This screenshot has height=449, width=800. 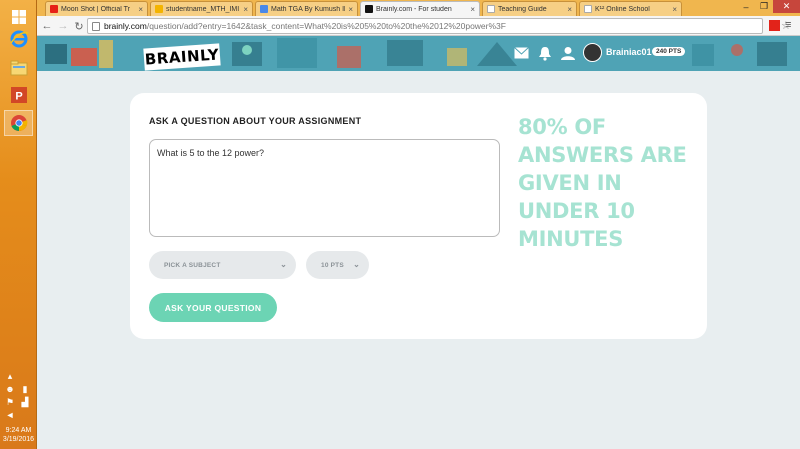 I want to click on chrome-icon, so click(x=18, y=123).